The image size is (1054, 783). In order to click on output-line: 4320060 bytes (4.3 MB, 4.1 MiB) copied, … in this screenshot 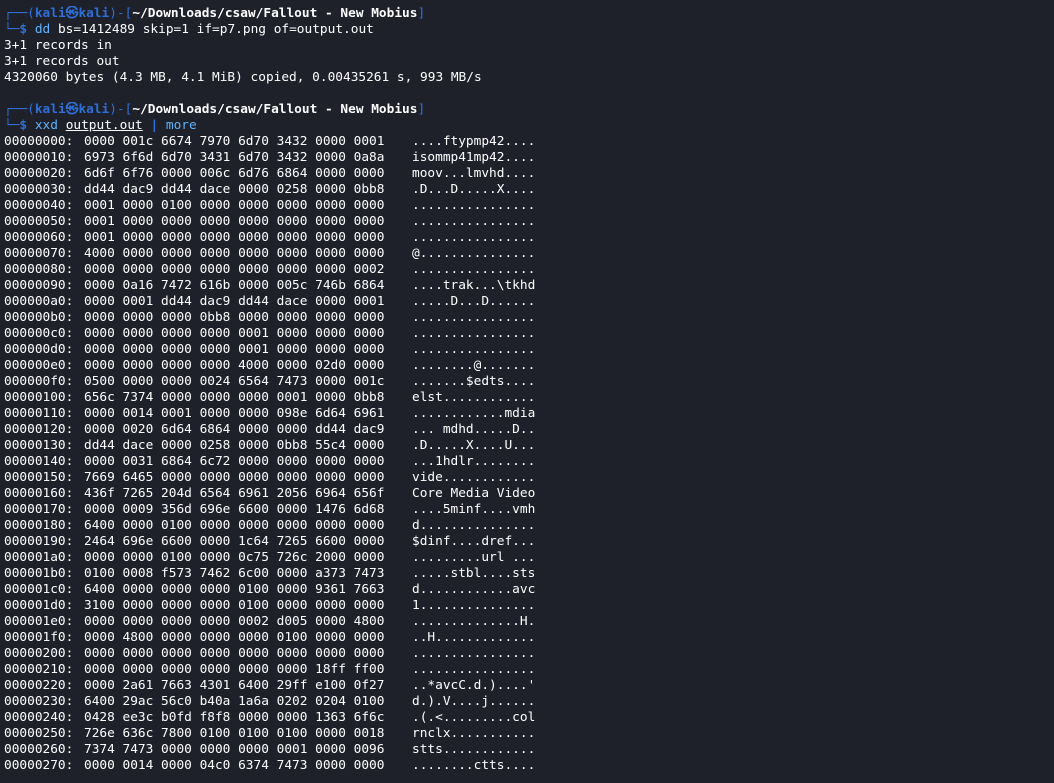, I will do `click(243, 77)`.